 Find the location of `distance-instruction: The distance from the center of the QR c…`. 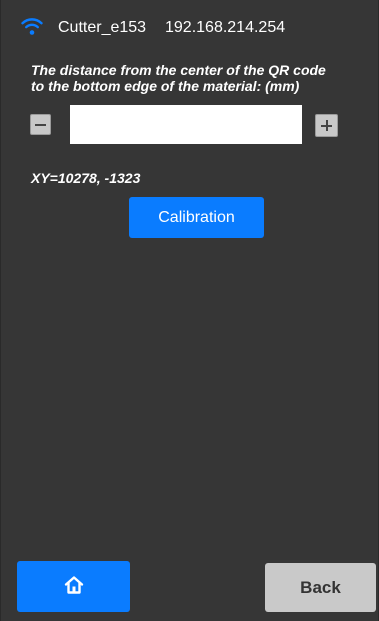

distance-instruction: The distance from the center of the QR c… is located at coordinates (178, 78).